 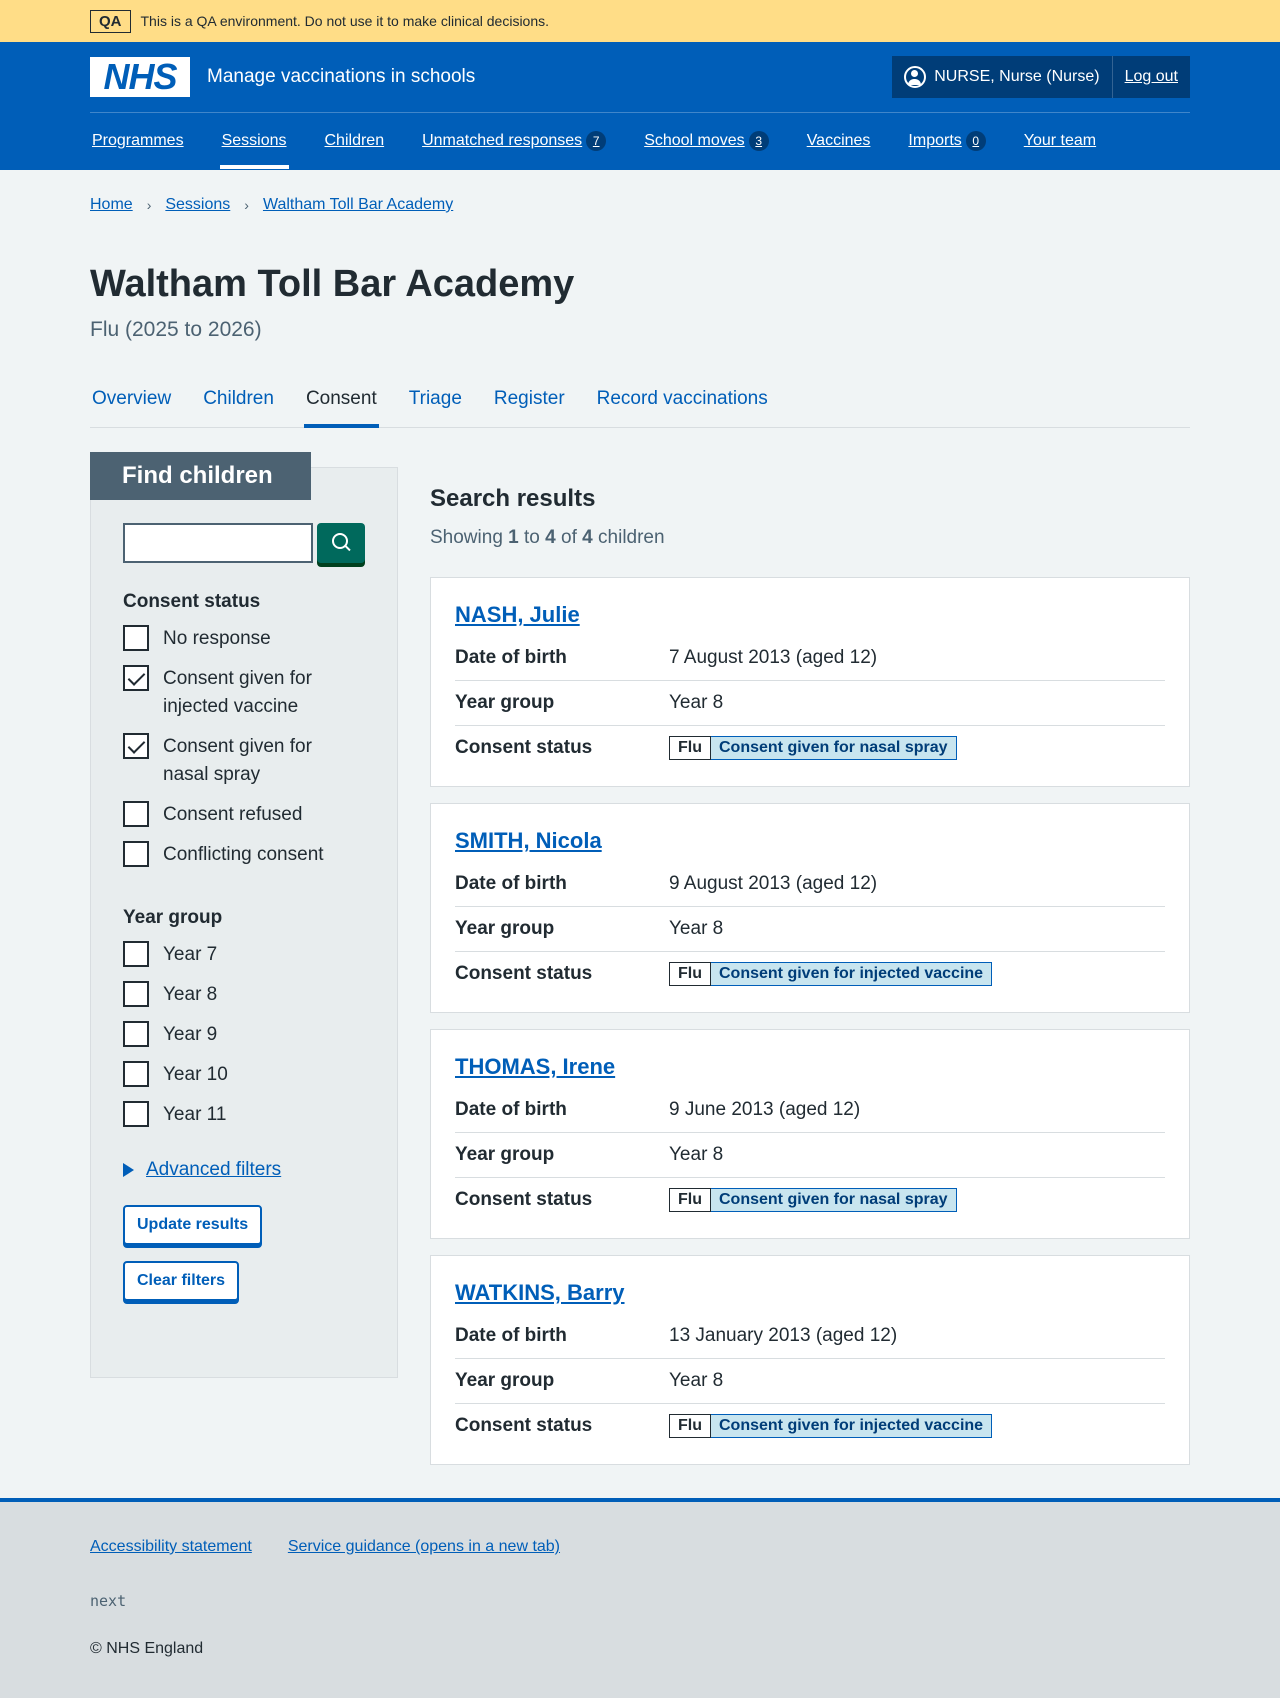 What do you see at coordinates (569, 537) in the screenshot?
I see `of-word: of` at bounding box center [569, 537].